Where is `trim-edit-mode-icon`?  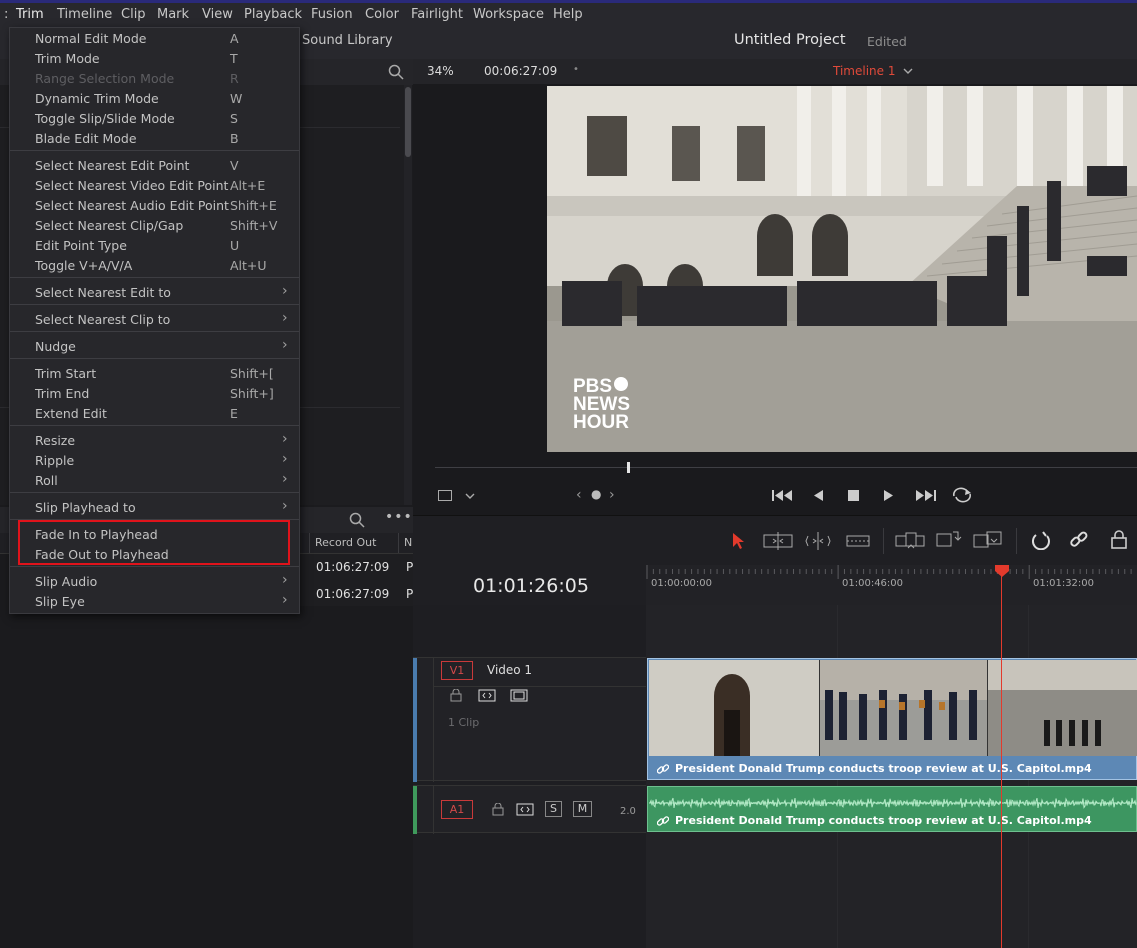
trim-edit-mode-icon is located at coordinates (778, 541).